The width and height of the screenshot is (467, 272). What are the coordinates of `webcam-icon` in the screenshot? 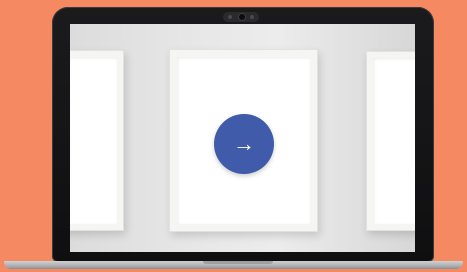 It's located at (242, 17).